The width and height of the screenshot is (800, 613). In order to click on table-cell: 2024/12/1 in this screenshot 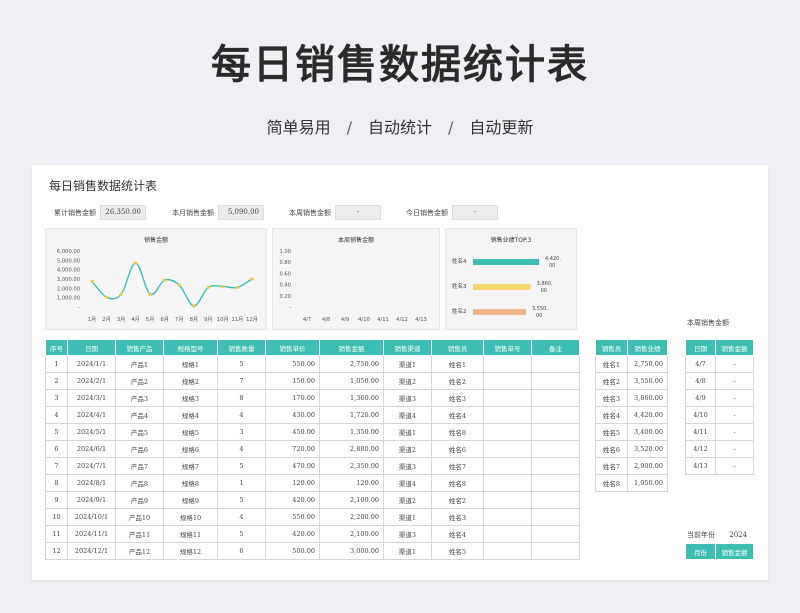, I will do `click(91, 551)`.